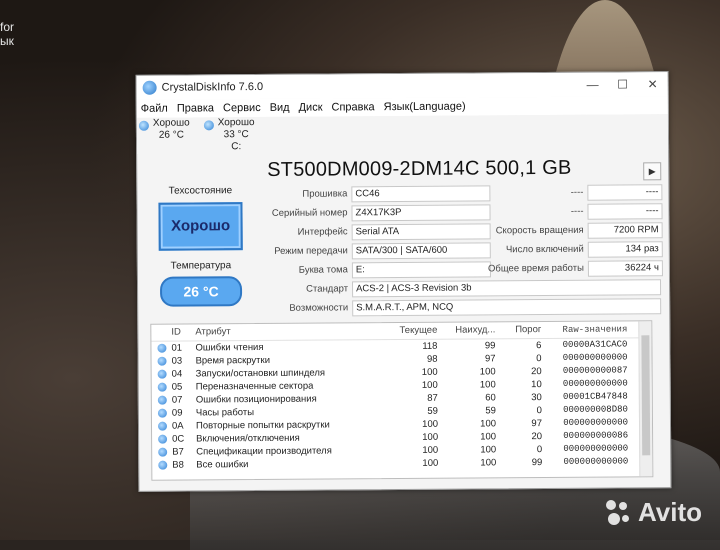 The height and width of the screenshot is (550, 720). Describe the element at coordinates (588, 329) in the screenshot. I see `column-header-raw: Raw-значения` at that location.